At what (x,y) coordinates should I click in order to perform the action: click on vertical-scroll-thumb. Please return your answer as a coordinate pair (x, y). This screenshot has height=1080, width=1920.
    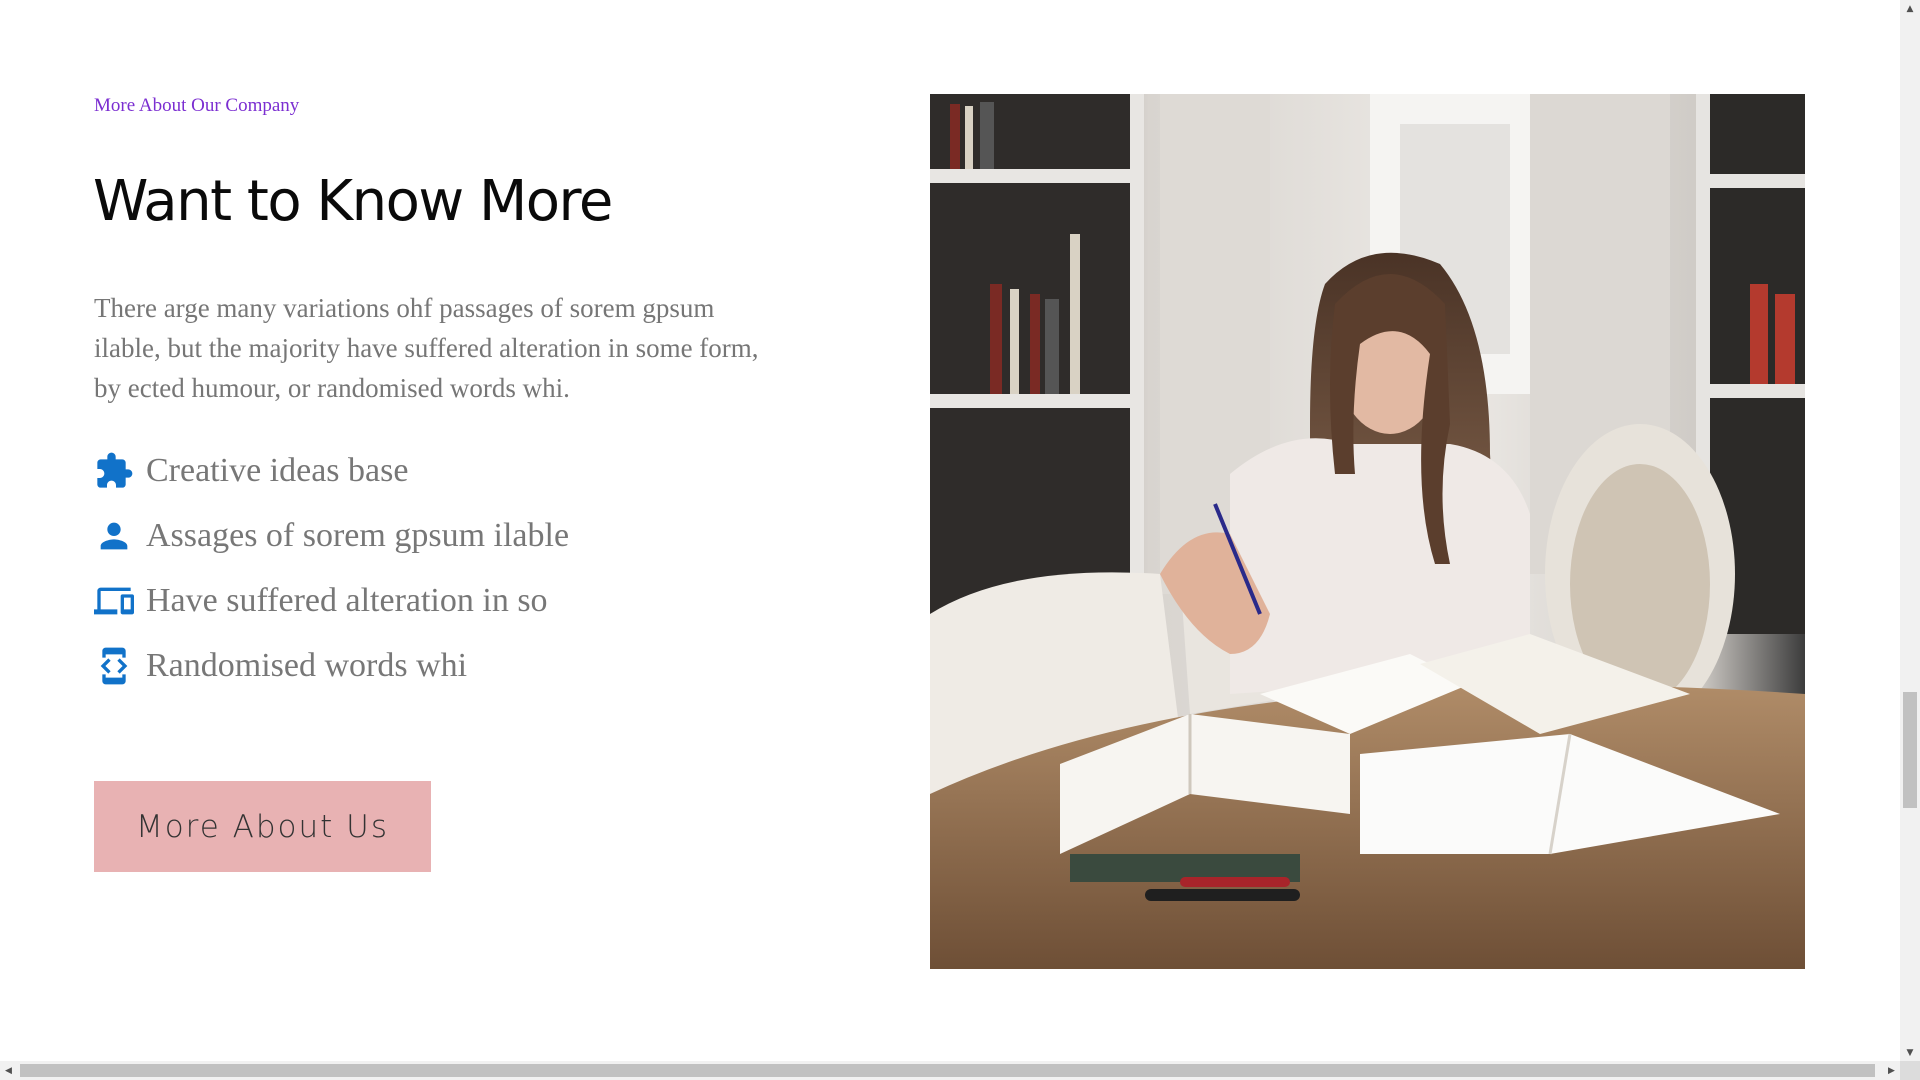
    Looking at the image, I should click on (1910, 750).